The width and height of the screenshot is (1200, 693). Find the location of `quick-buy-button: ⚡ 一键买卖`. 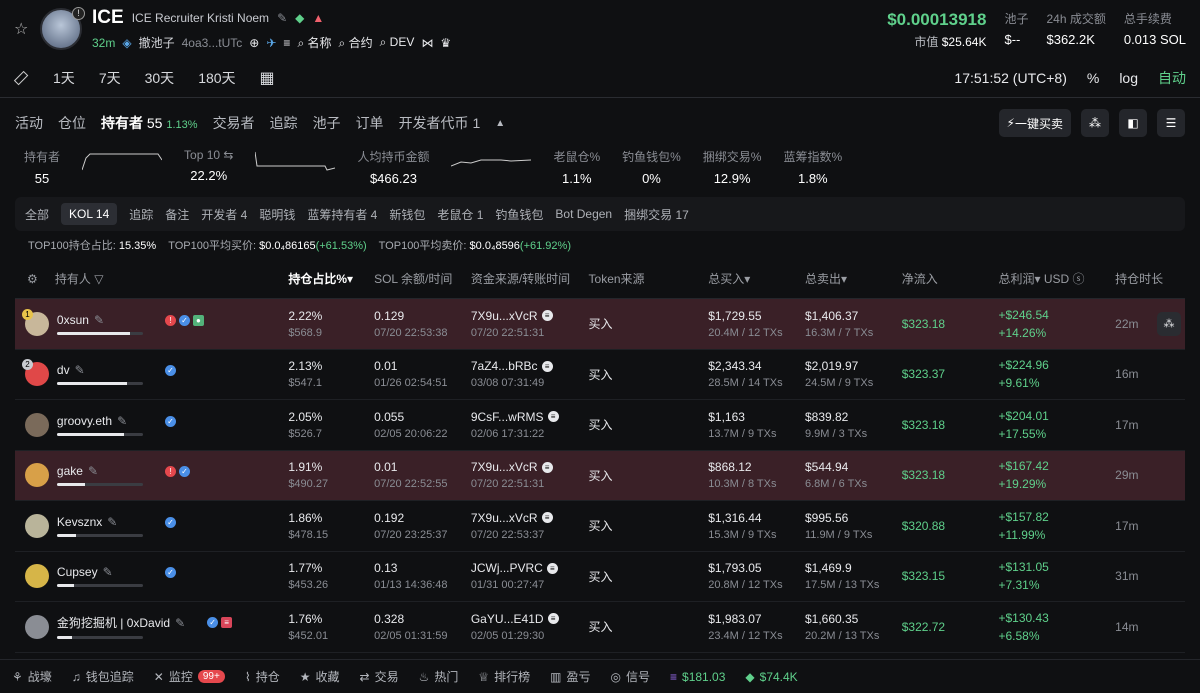

quick-buy-button: ⚡ 一键买卖 is located at coordinates (1034, 123).